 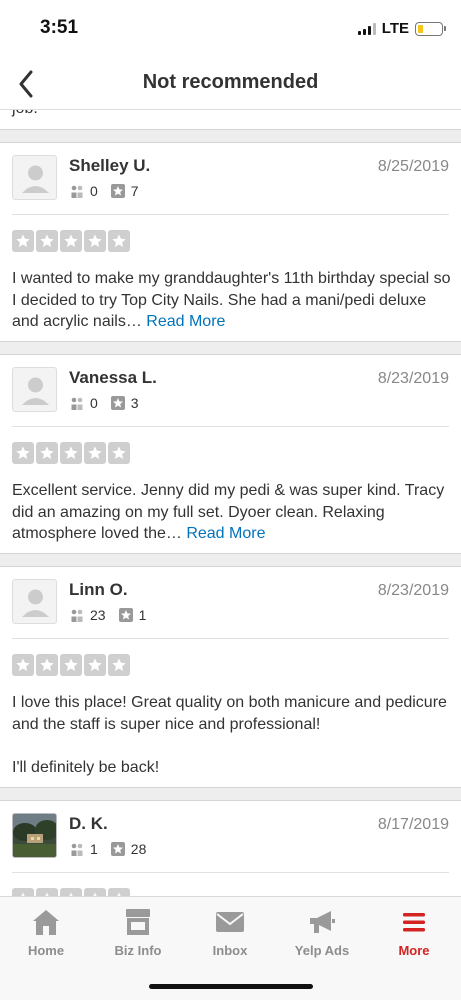 What do you see at coordinates (46, 922) in the screenshot?
I see `home-icon` at bounding box center [46, 922].